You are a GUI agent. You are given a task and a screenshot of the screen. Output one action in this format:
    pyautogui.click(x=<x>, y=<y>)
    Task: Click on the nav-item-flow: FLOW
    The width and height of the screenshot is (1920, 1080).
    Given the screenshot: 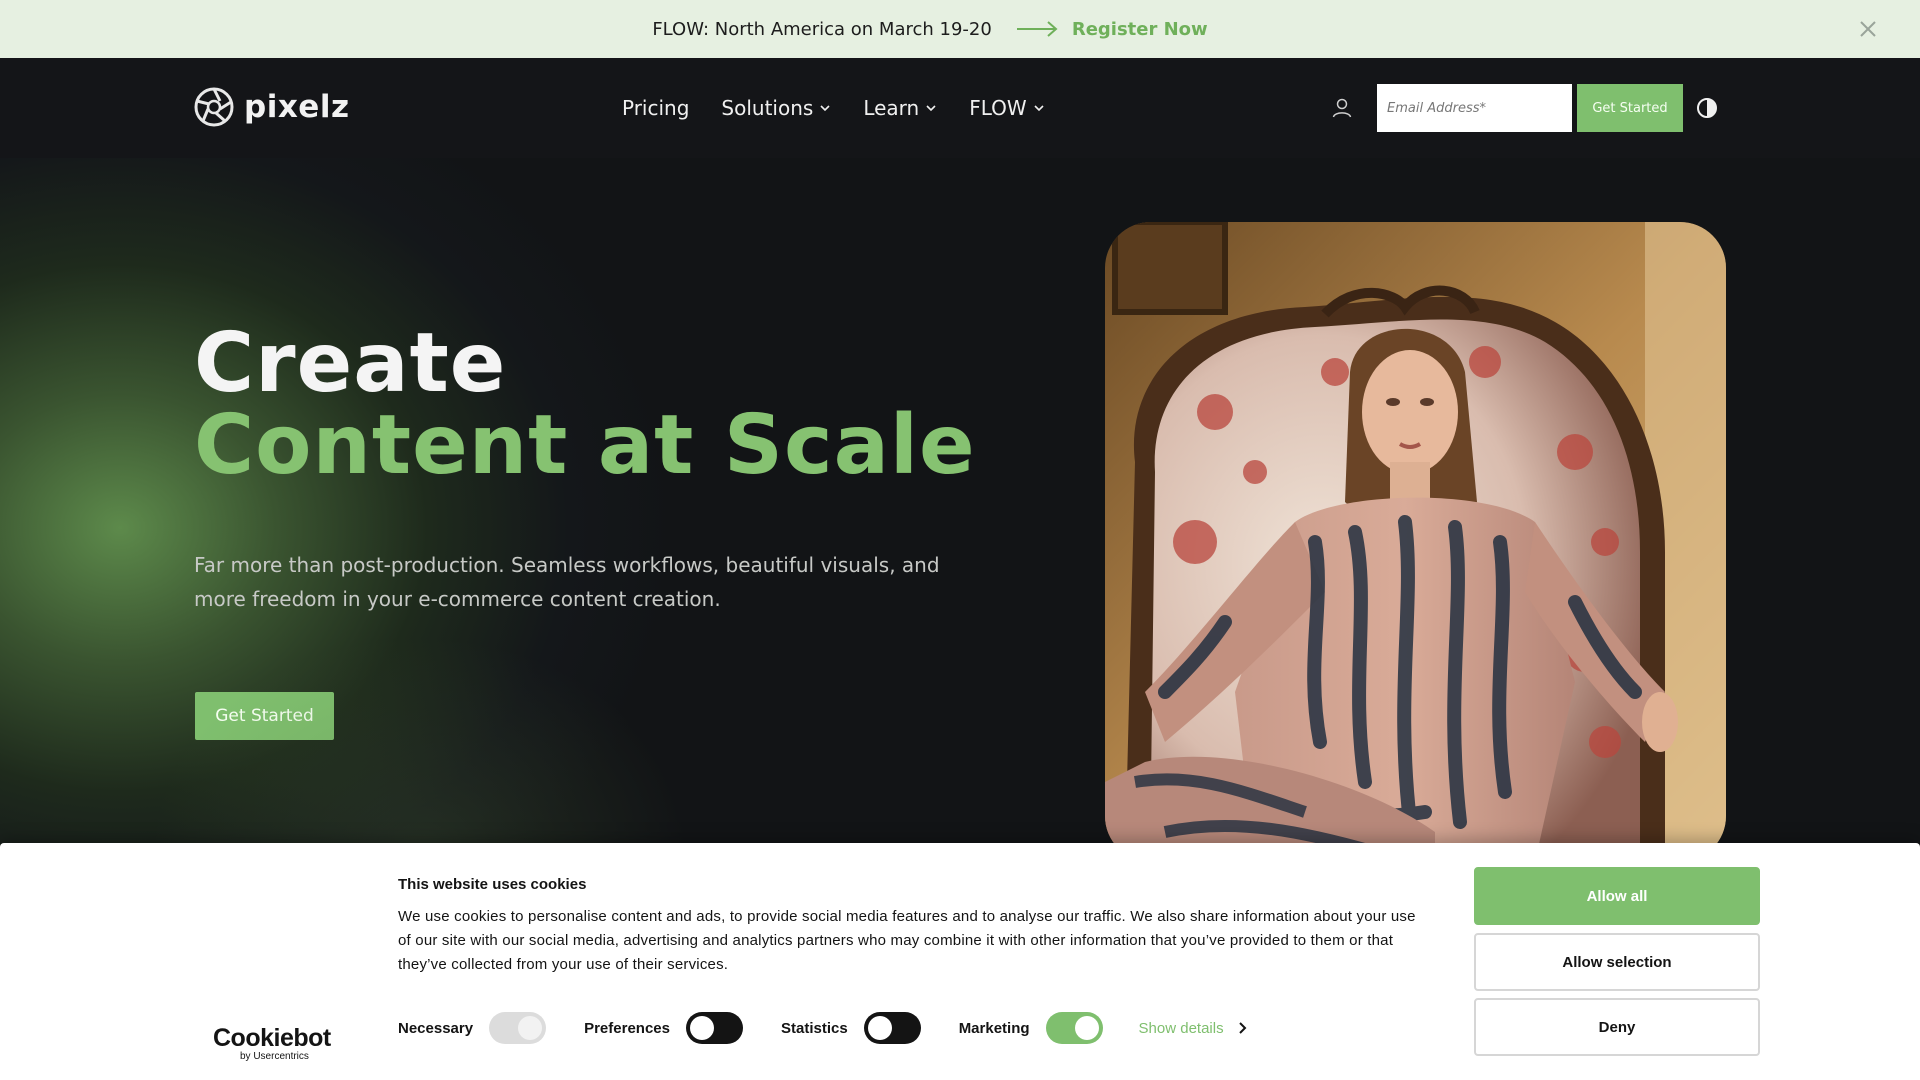 What is the action you would take?
    pyautogui.click(x=1006, y=108)
    